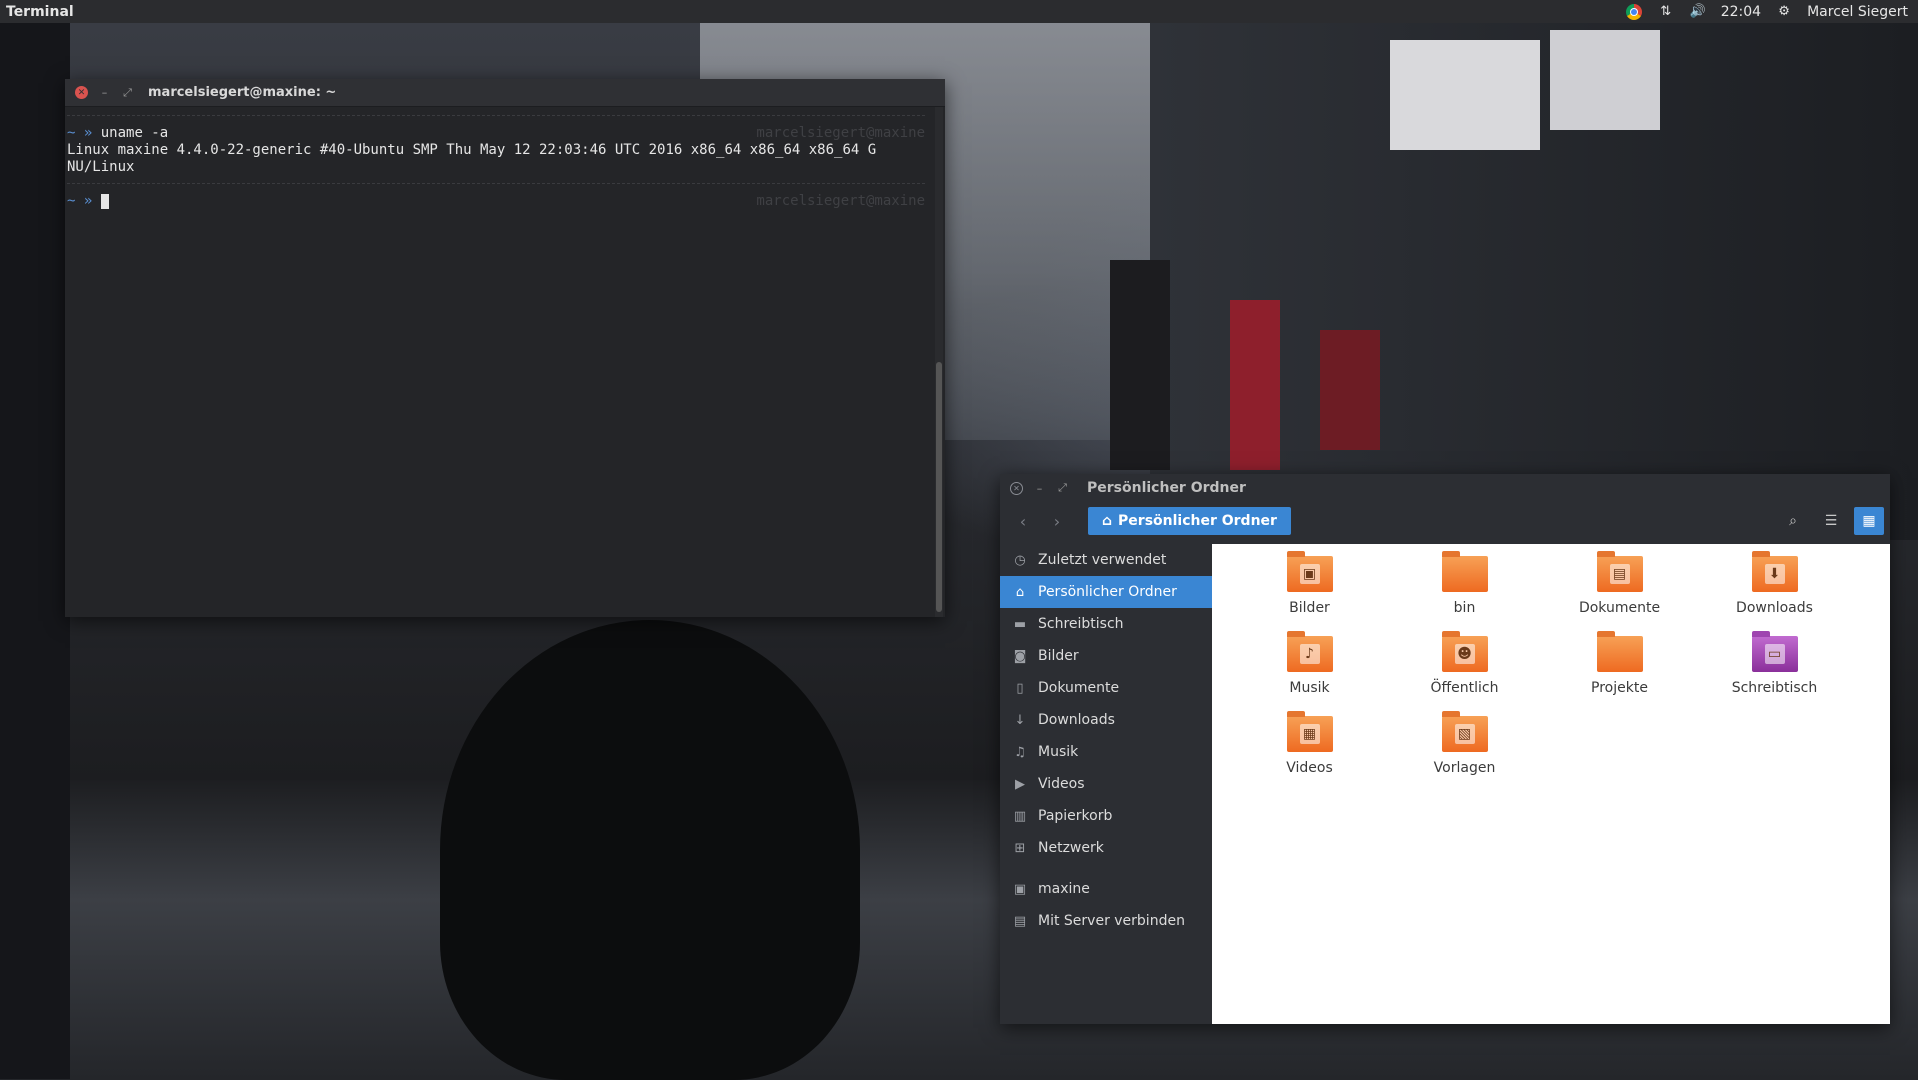 The height and width of the screenshot is (1080, 1918). Describe the element at coordinates (1020, 752) in the screenshot. I see `music-icon: ♫` at that location.